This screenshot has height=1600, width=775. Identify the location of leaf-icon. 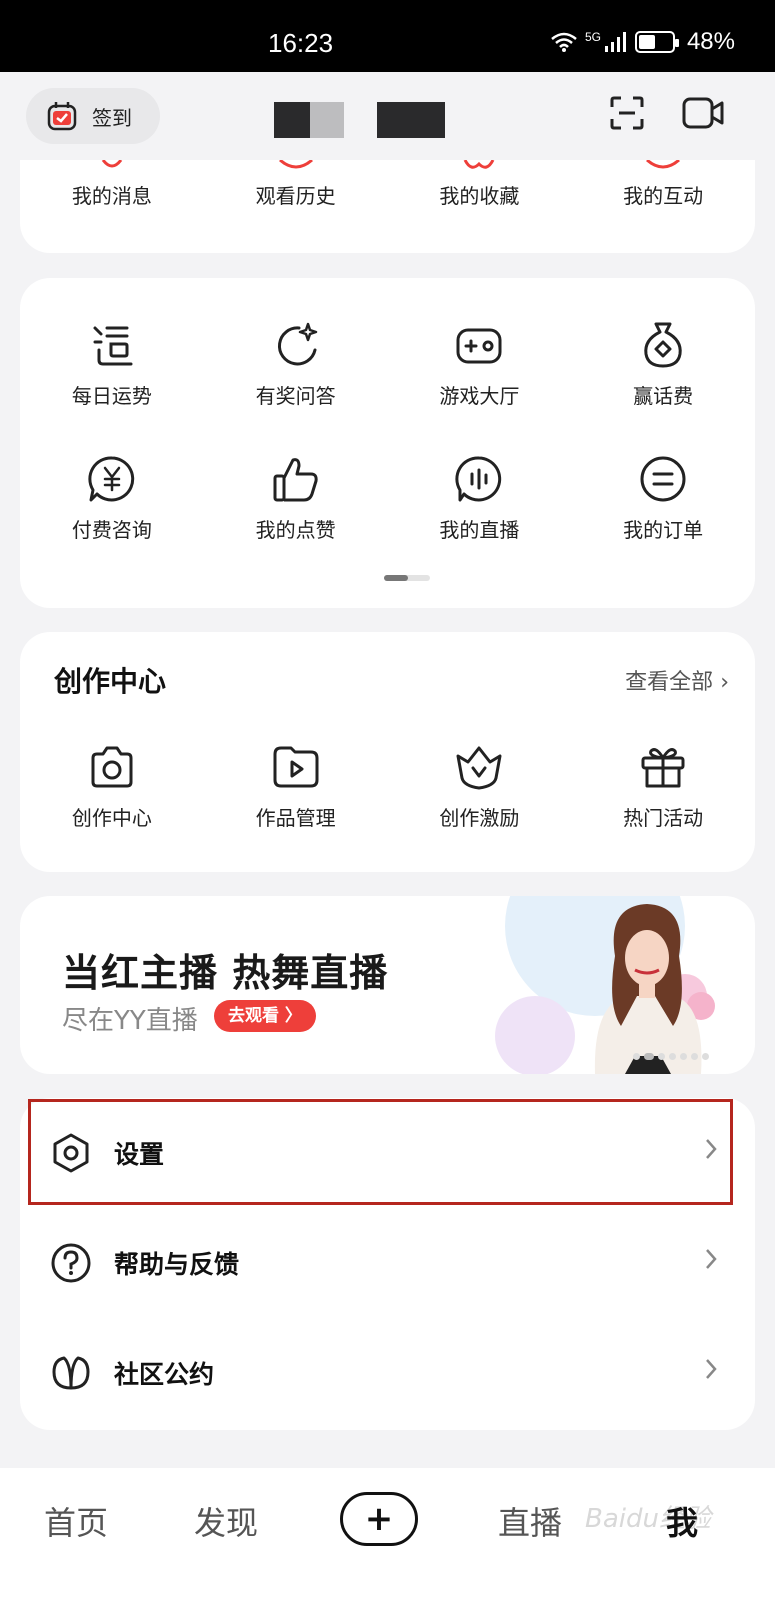
(71, 1373).